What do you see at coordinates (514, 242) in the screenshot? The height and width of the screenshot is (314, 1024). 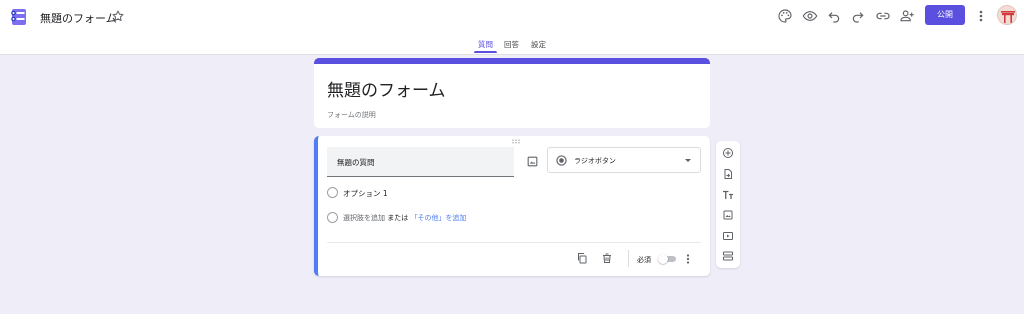 I see `divider` at bounding box center [514, 242].